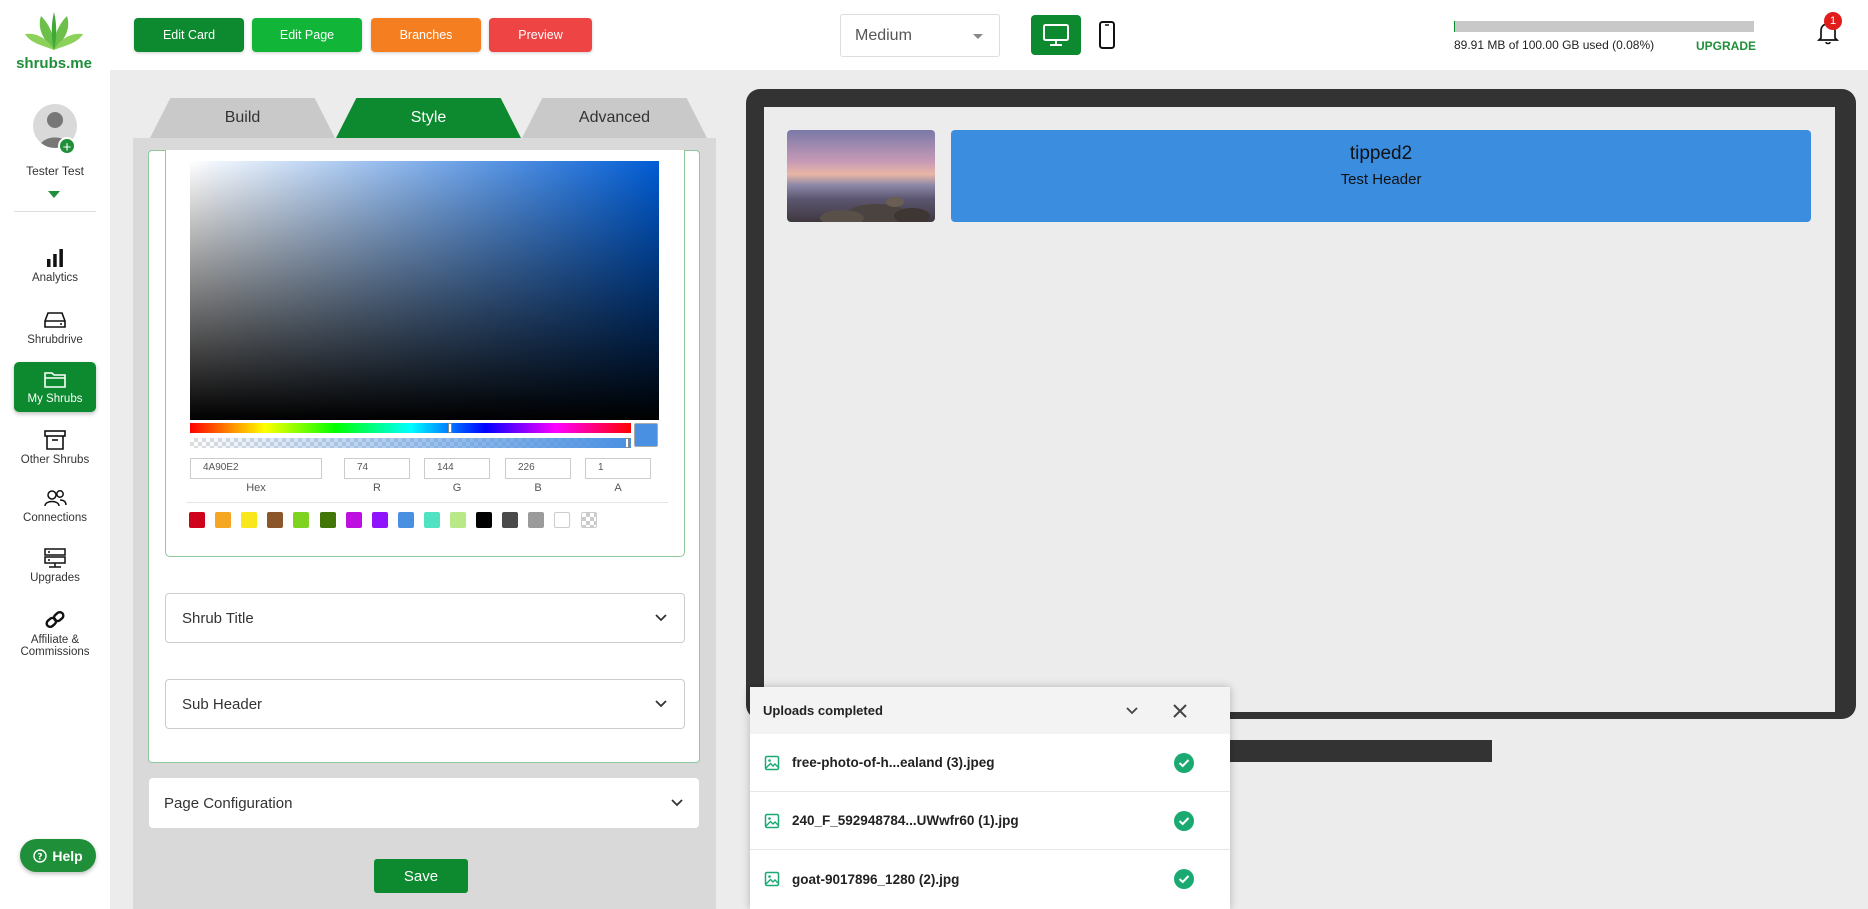  What do you see at coordinates (920, 35) in the screenshot?
I see `size-select: Medium` at bounding box center [920, 35].